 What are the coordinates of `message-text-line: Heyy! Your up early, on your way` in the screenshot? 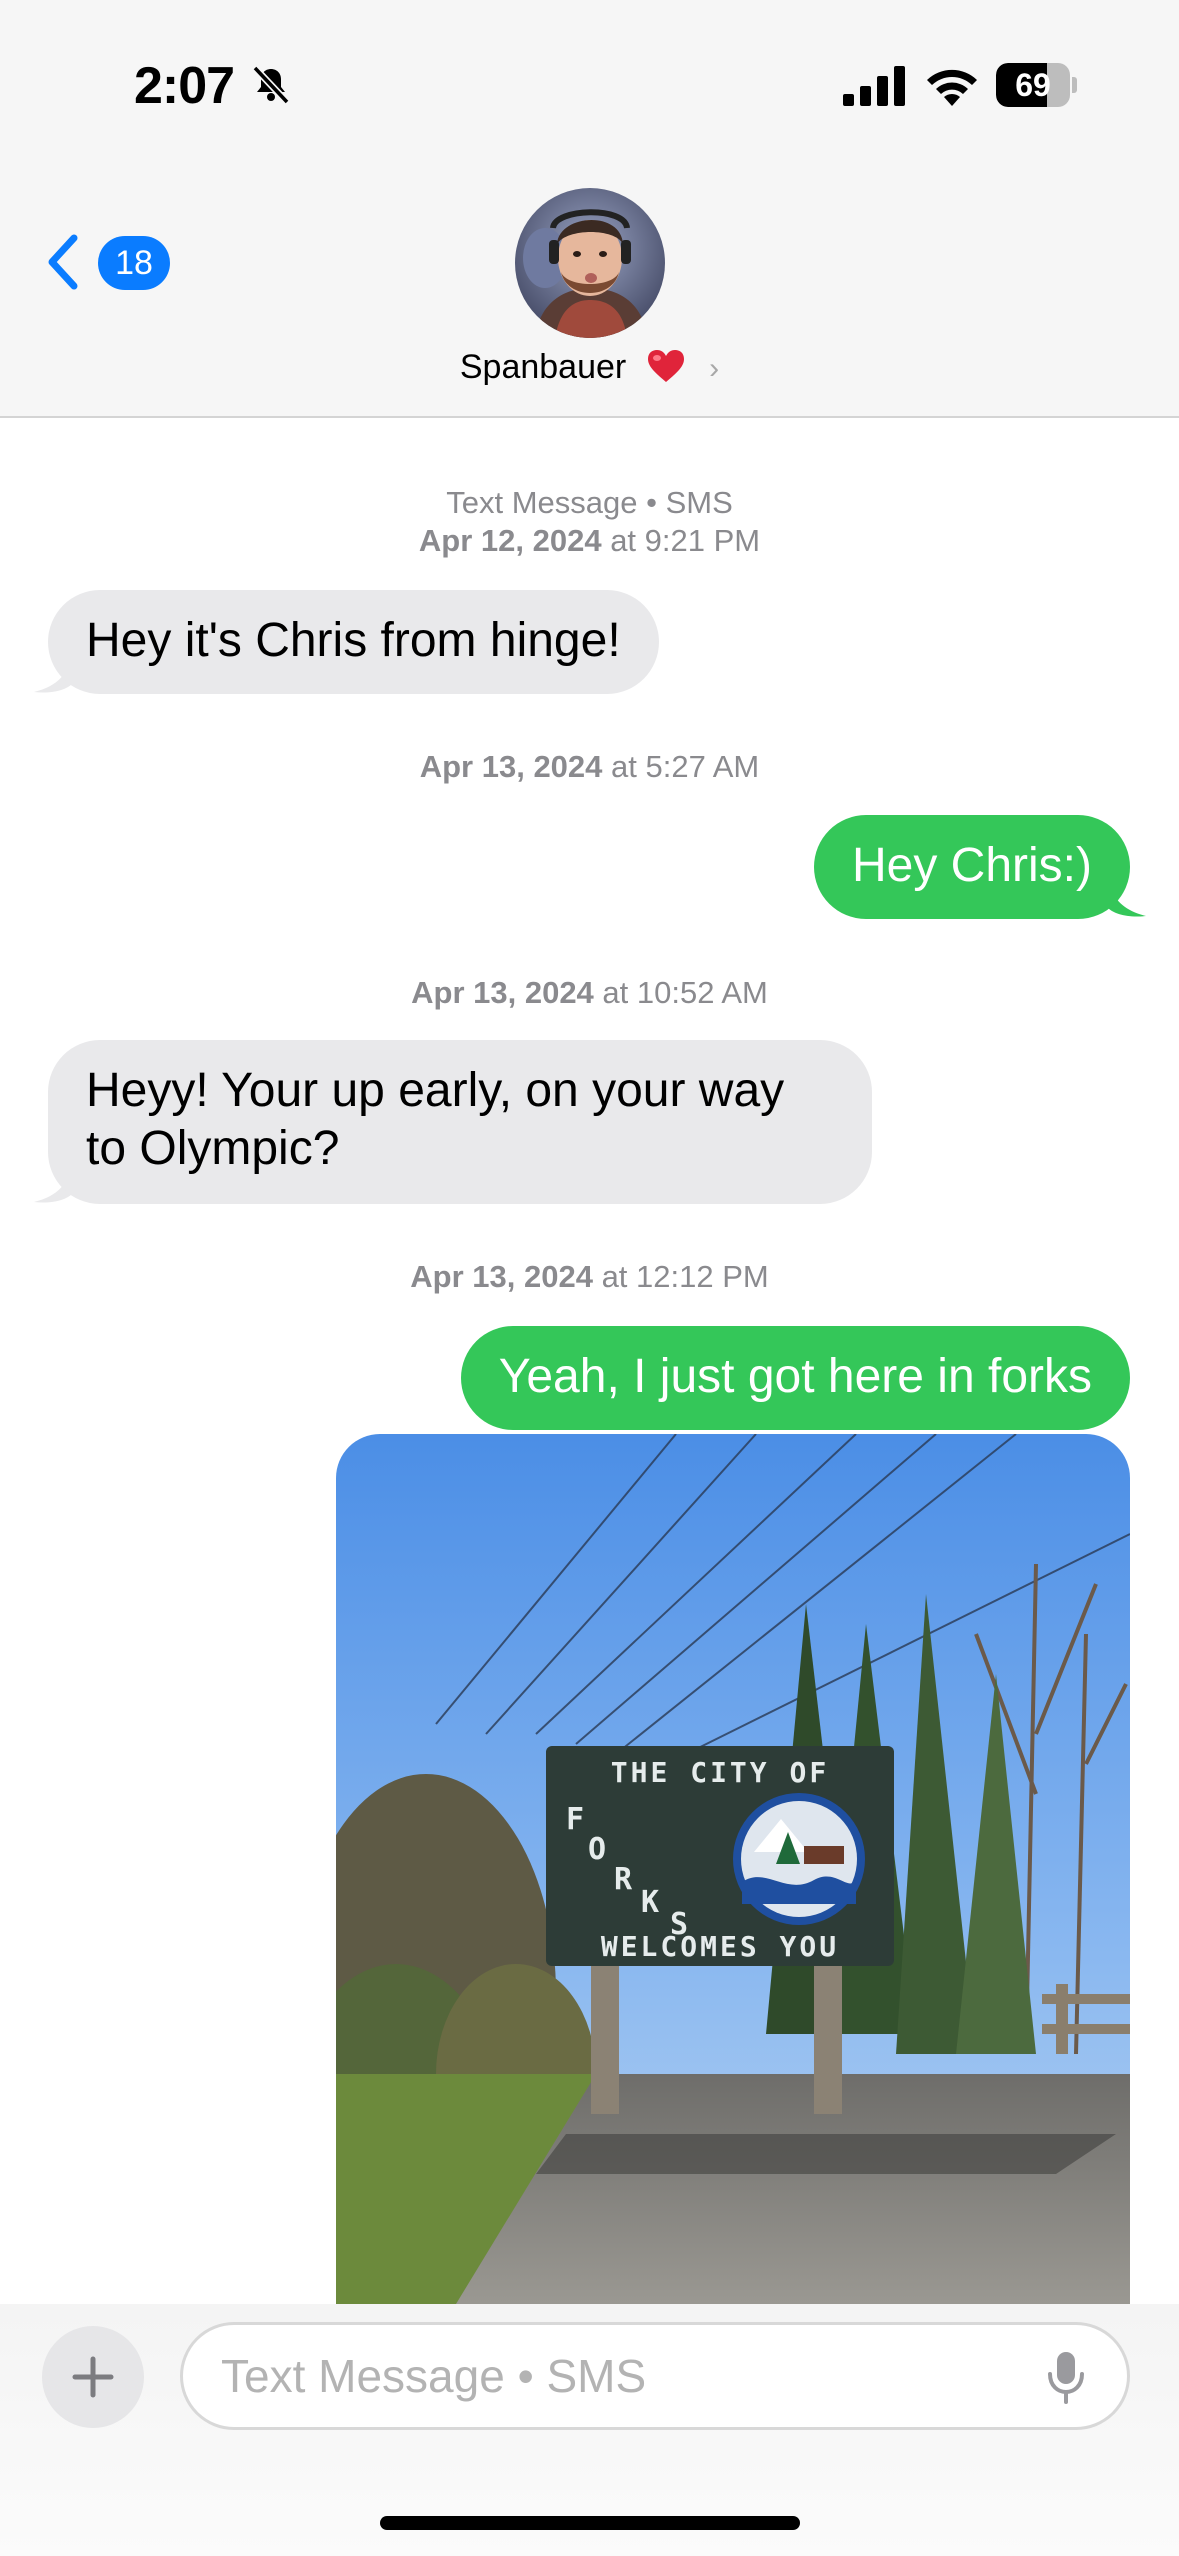 It's located at (435, 1090).